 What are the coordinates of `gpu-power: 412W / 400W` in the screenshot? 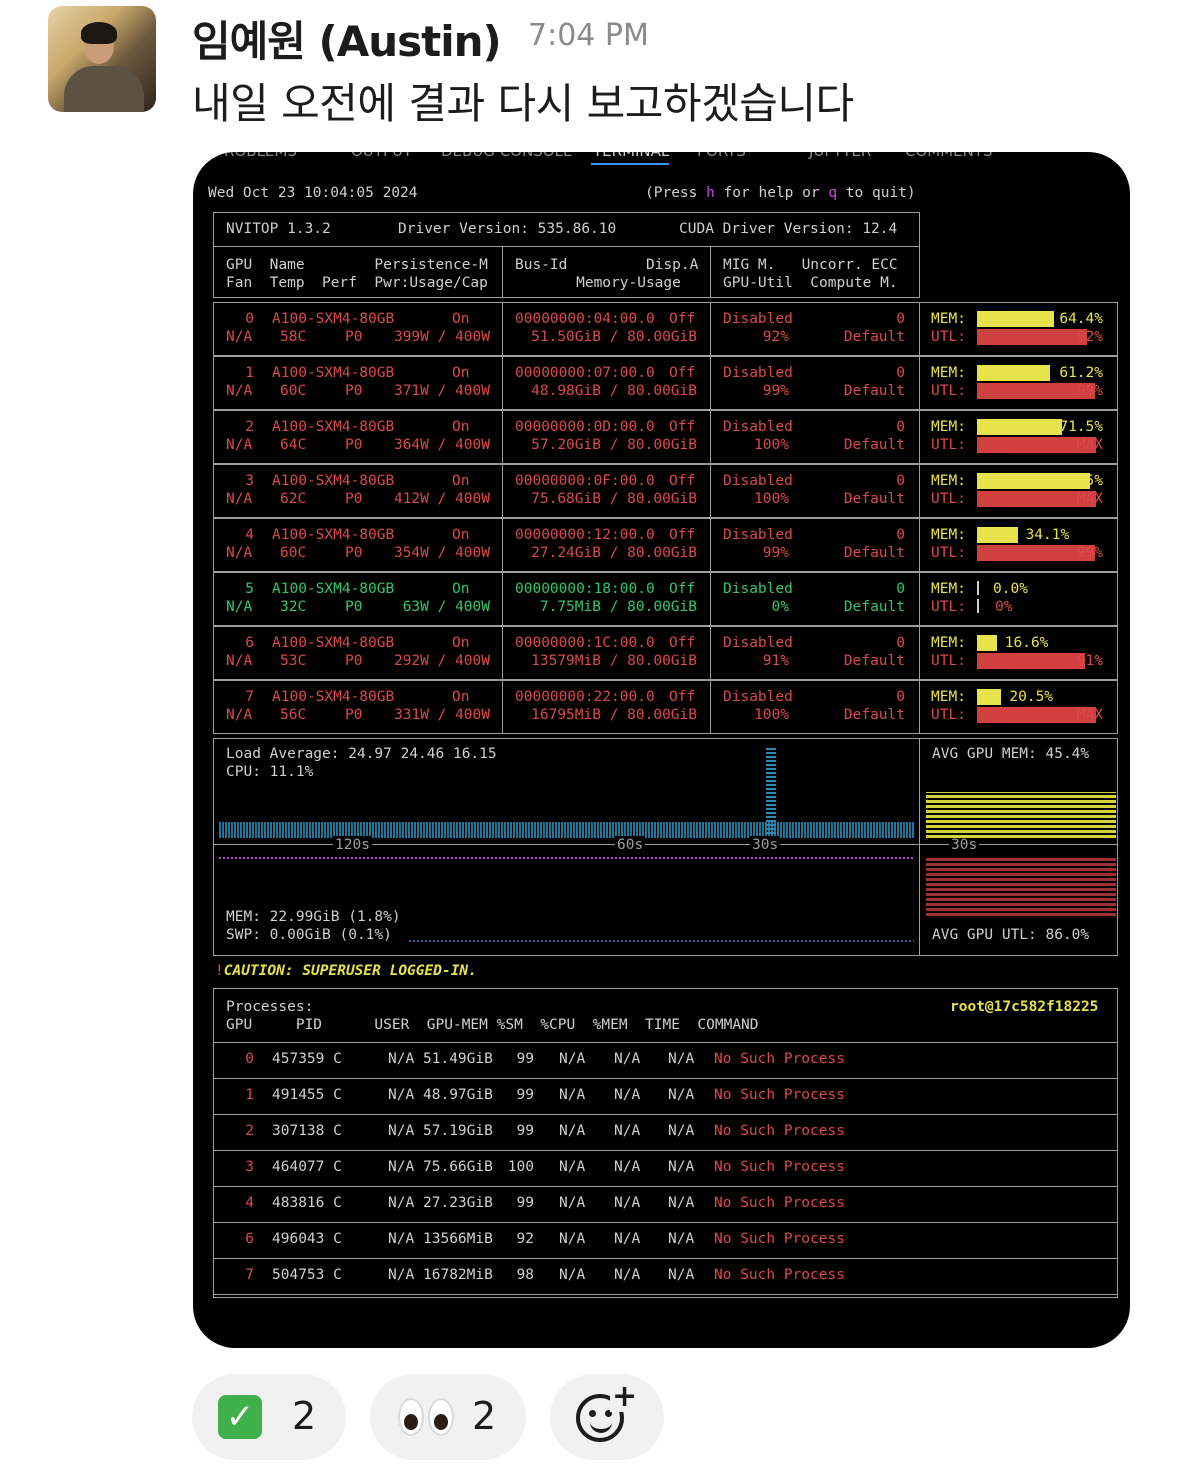 It's located at (441, 499).